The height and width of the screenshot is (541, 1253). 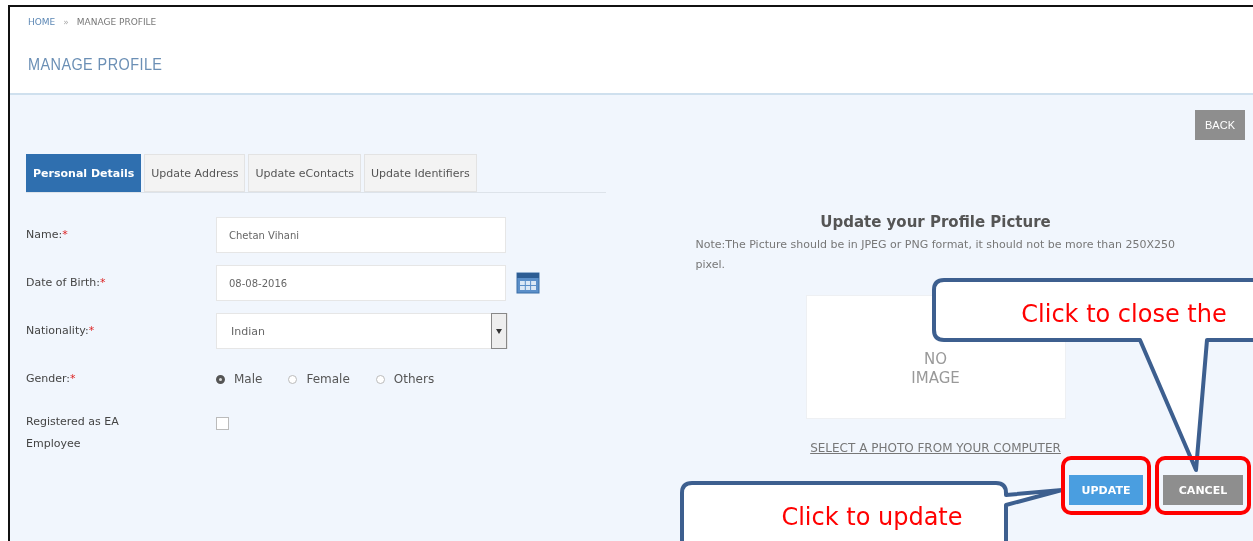 What do you see at coordinates (84, 173) in the screenshot?
I see `tab: Personal Details` at bounding box center [84, 173].